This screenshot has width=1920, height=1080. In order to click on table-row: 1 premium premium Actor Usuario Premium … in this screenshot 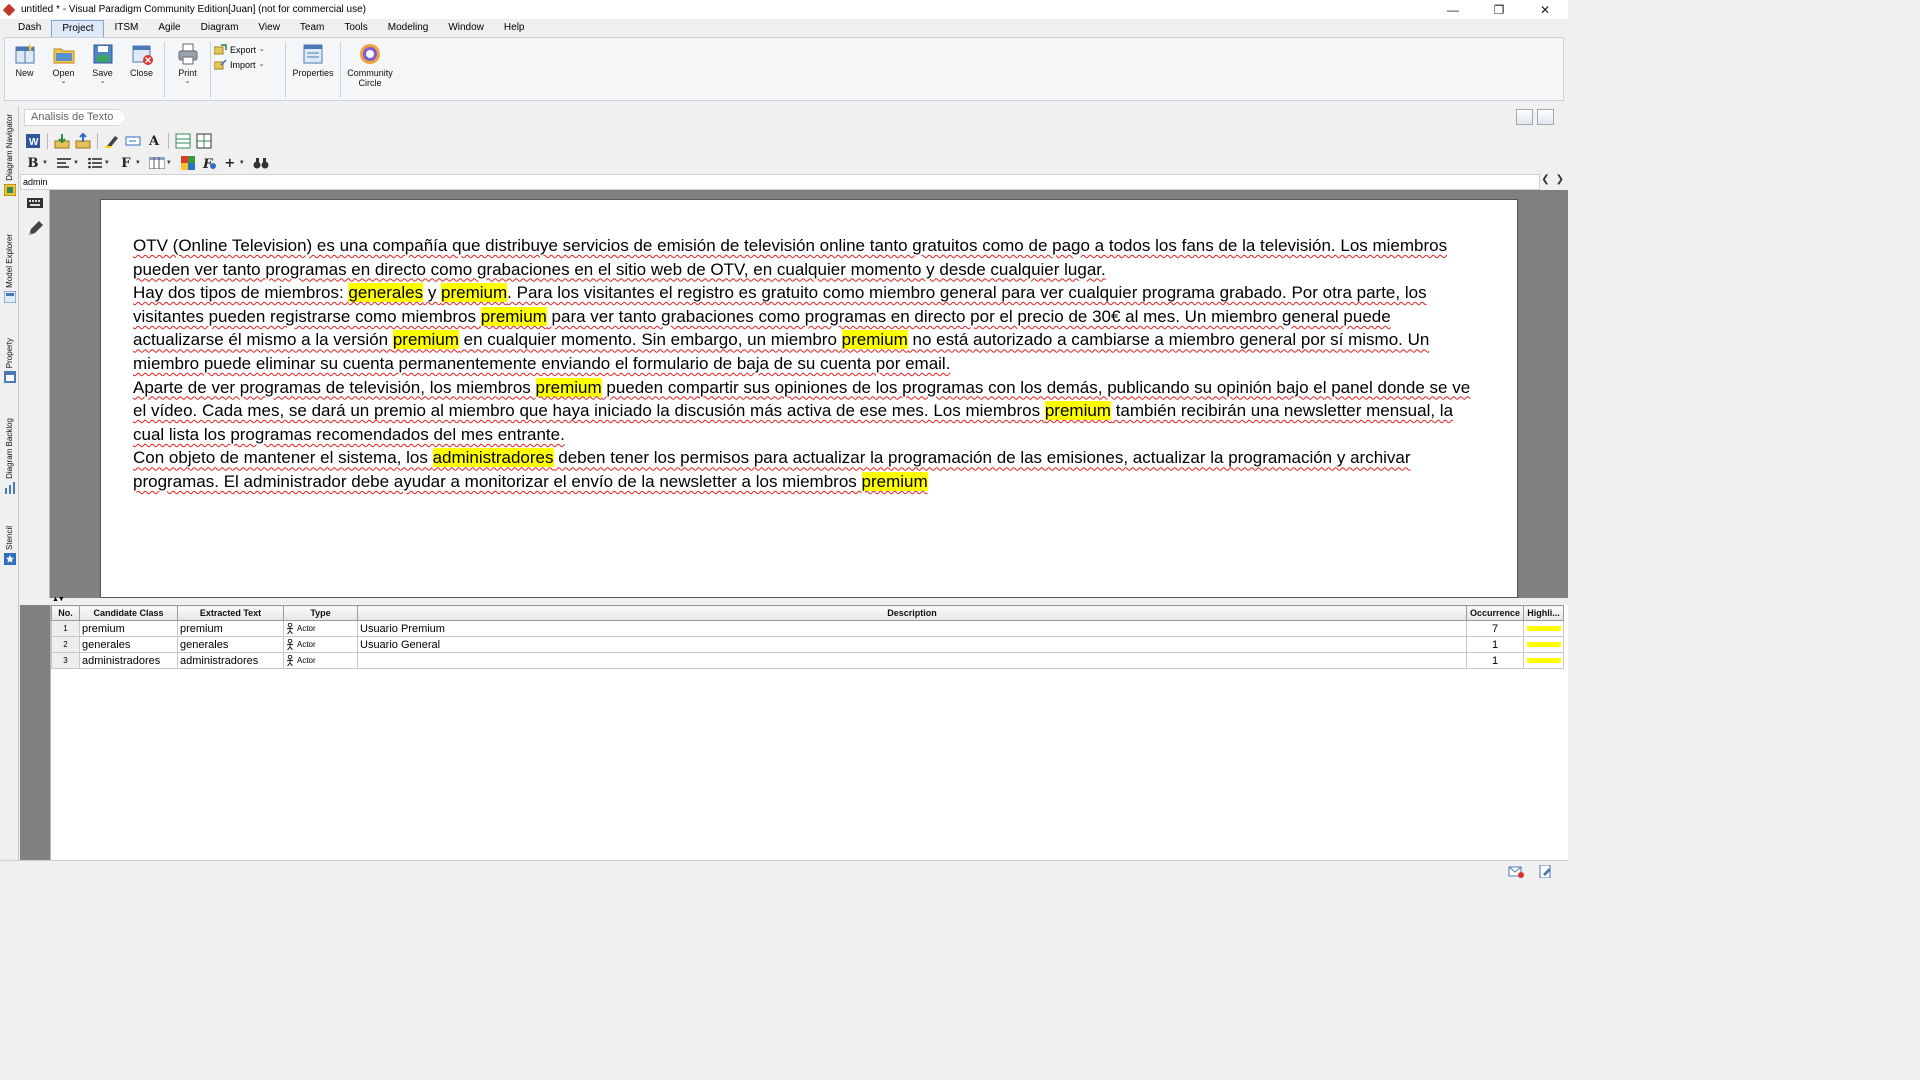, I will do `click(807, 628)`.